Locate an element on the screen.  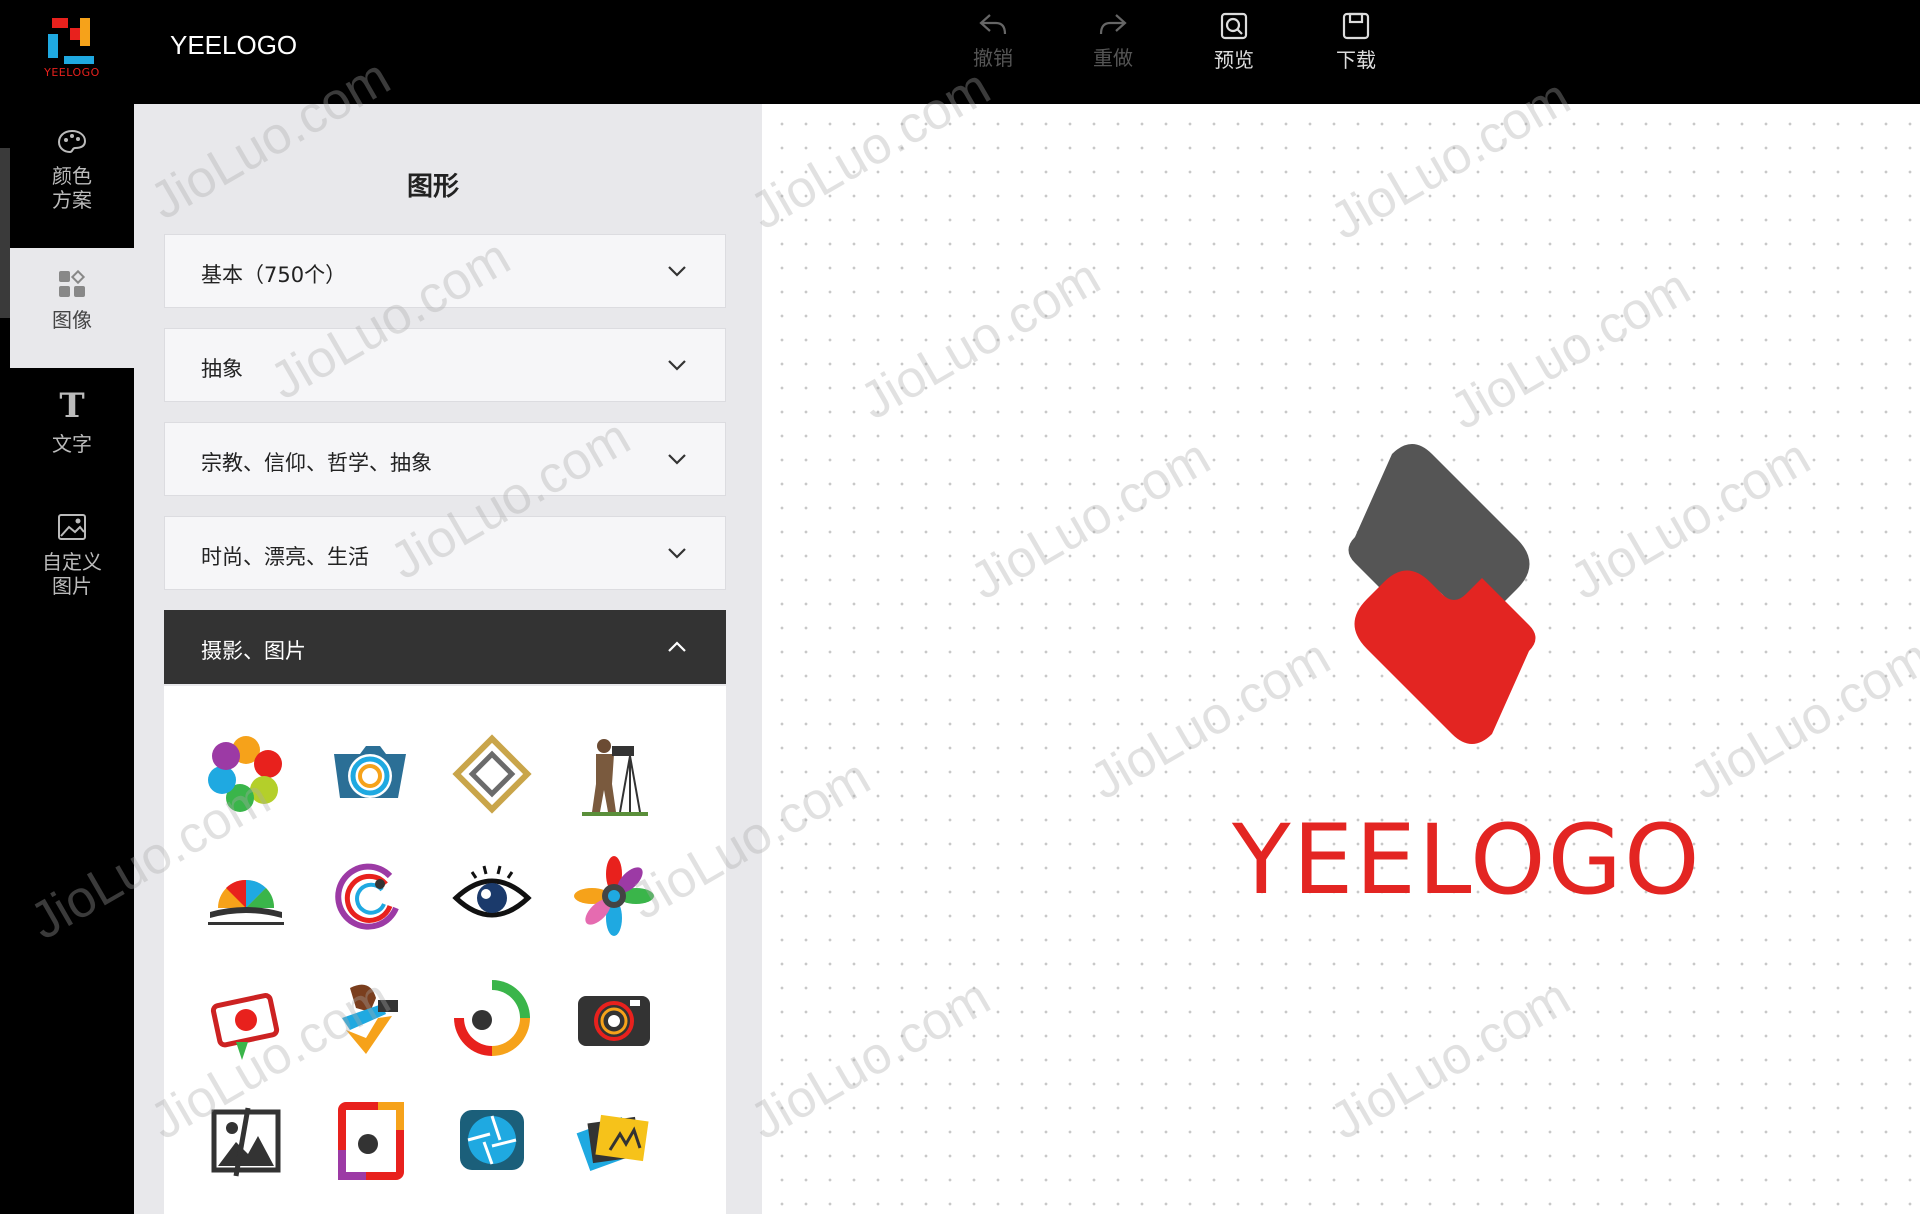
shape-flower-lens is located at coordinates (614, 896).